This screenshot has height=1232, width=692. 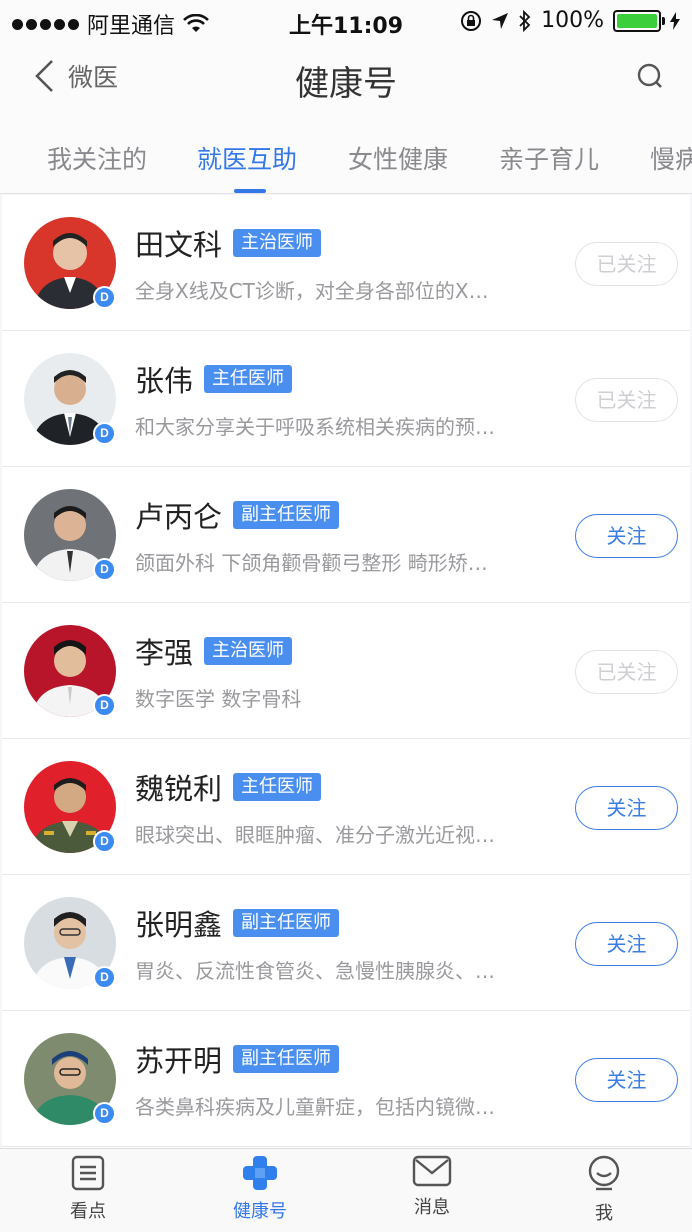 What do you see at coordinates (250, 191) in the screenshot?
I see `active-tab-indicator` at bounding box center [250, 191].